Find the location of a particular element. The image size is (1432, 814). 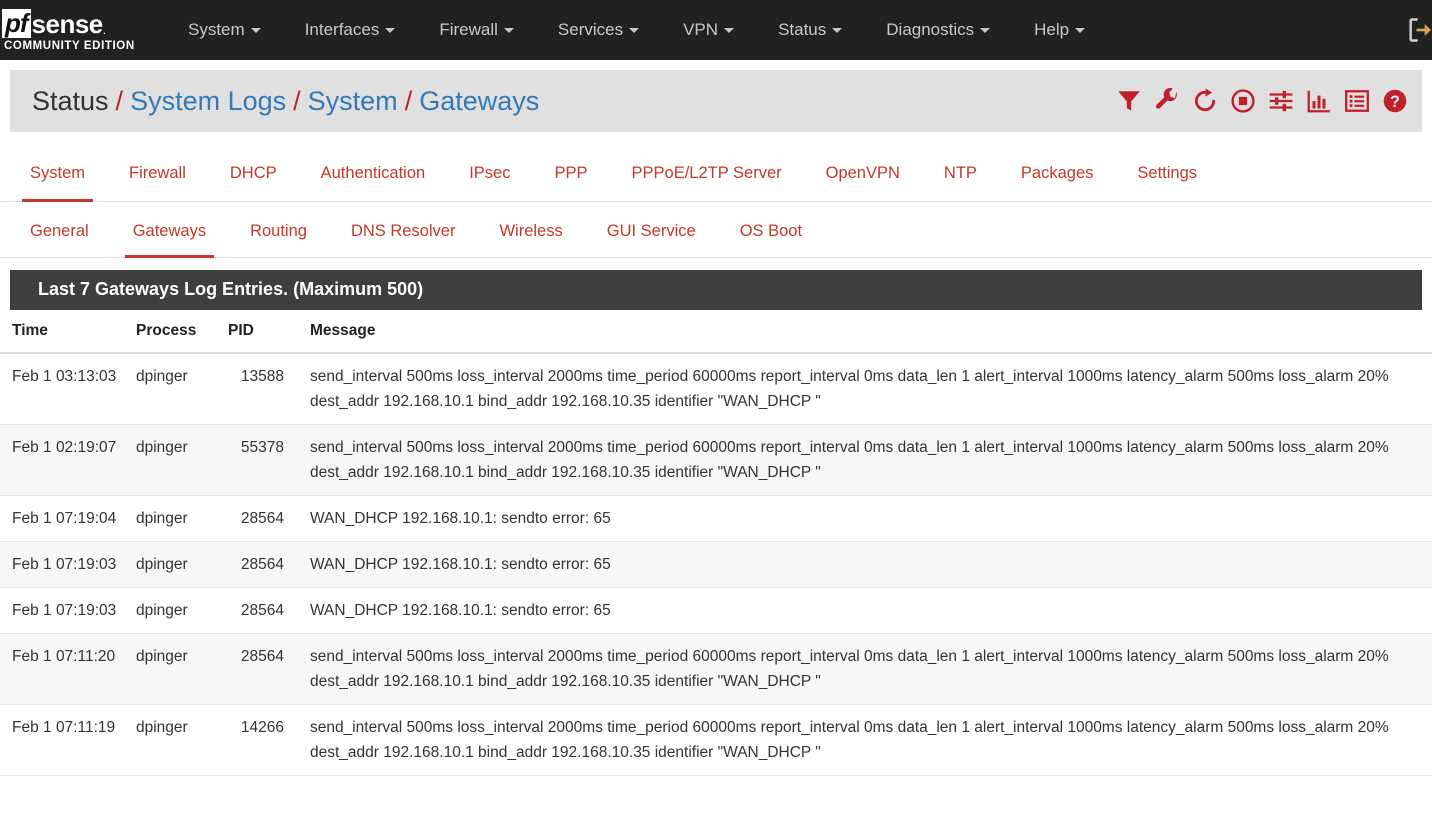

refresh-icon is located at coordinates (1205, 101).